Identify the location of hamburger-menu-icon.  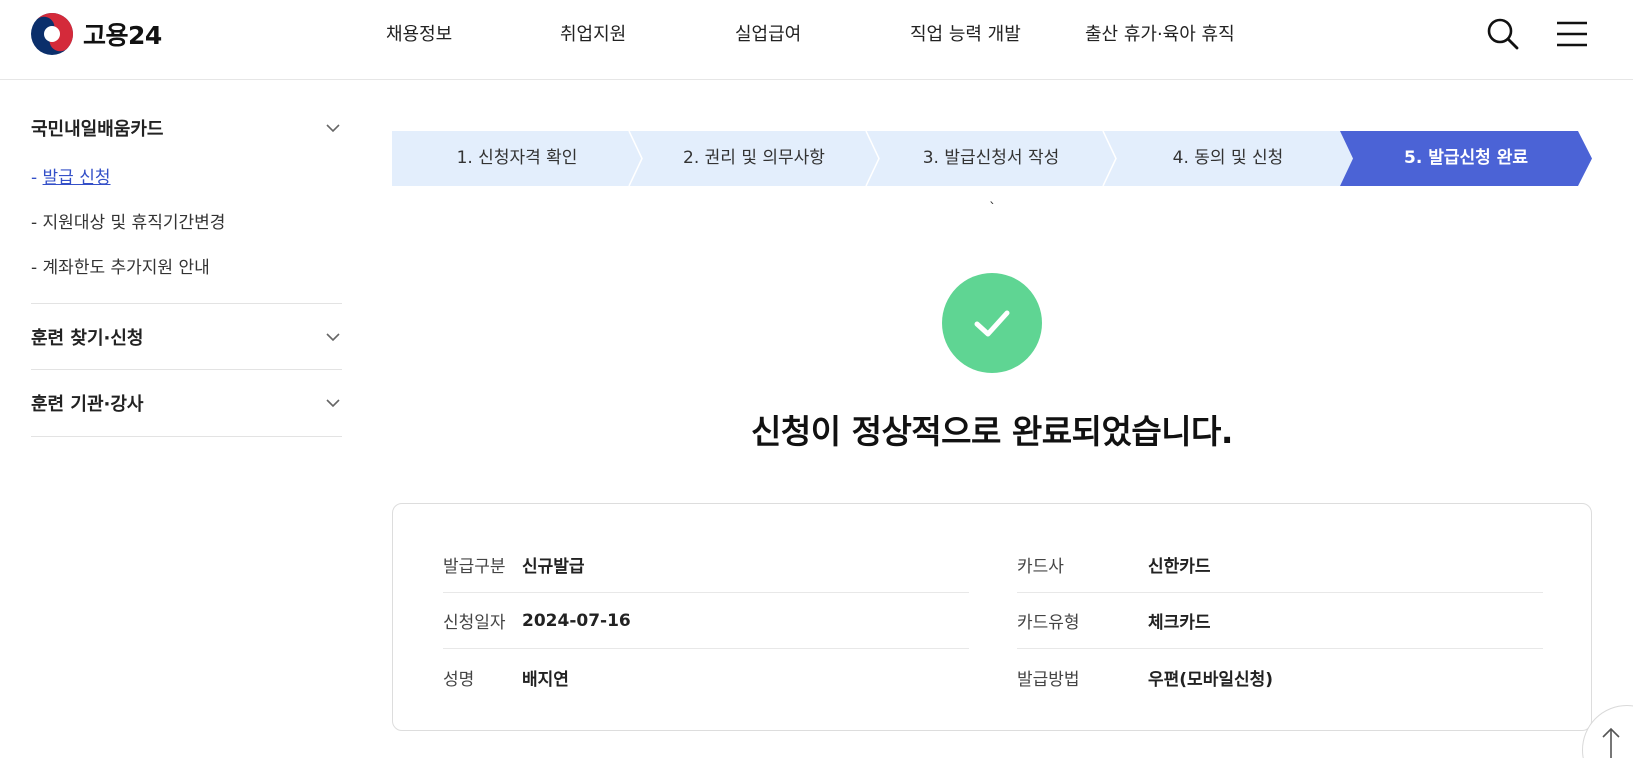
(1572, 34).